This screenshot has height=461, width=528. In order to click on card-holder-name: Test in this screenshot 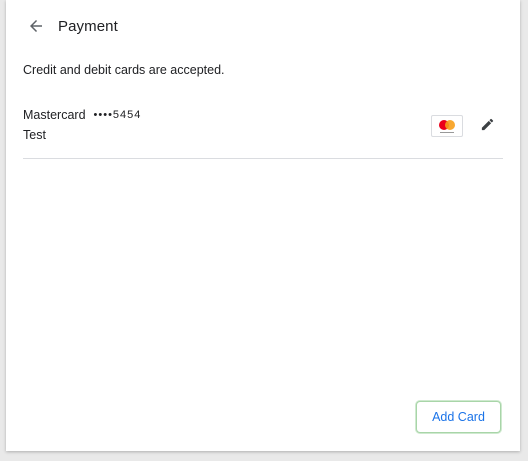, I will do `click(34, 135)`.